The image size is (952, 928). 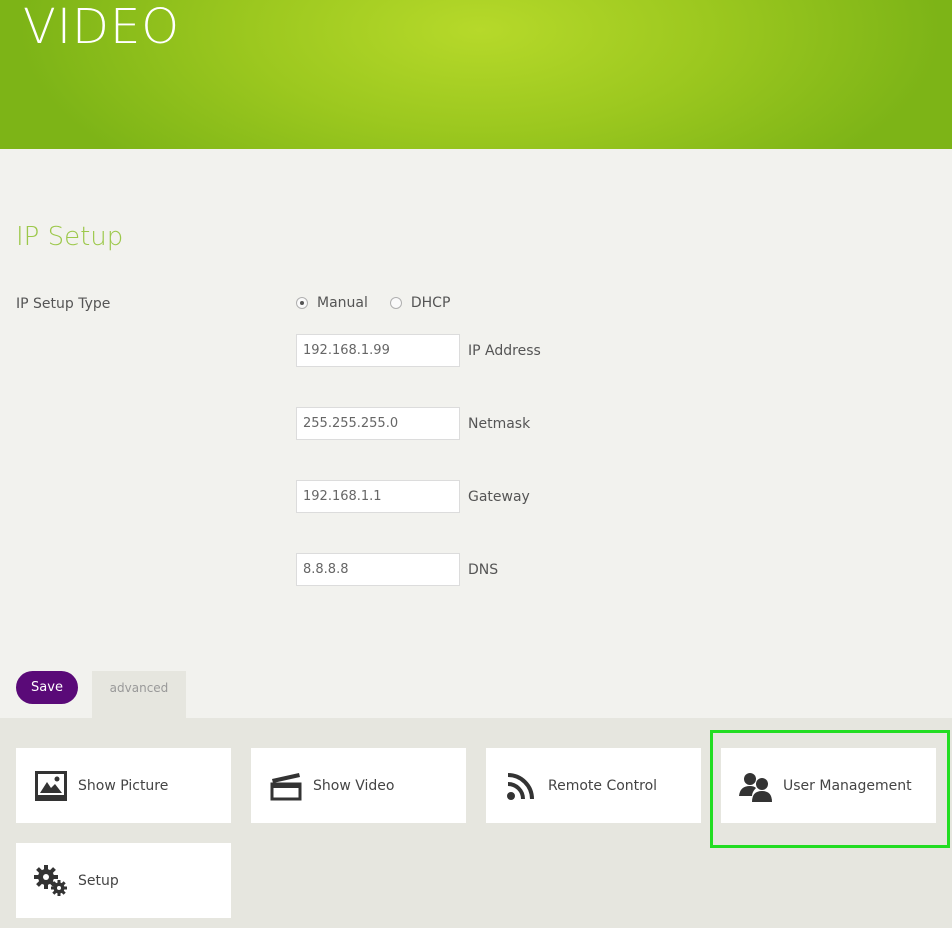 I want to click on clapperboard-icon, so click(x=286, y=786).